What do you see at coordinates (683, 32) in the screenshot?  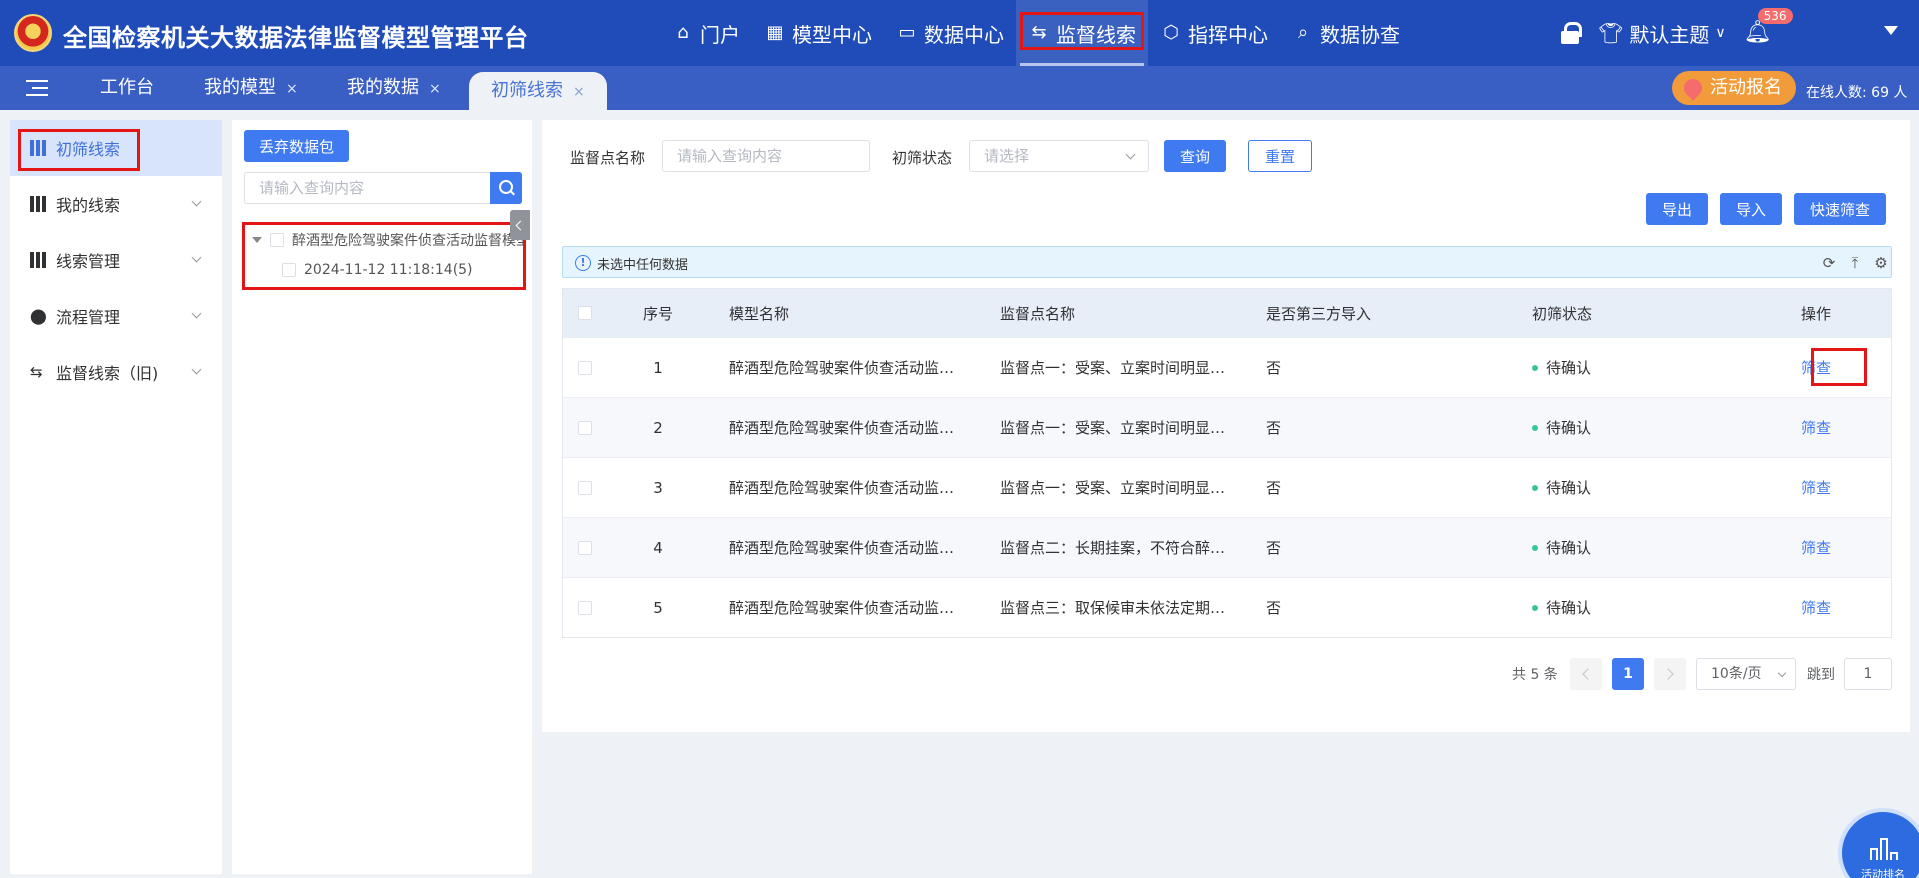 I see `home-icon: ⌂` at bounding box center [683, 32].